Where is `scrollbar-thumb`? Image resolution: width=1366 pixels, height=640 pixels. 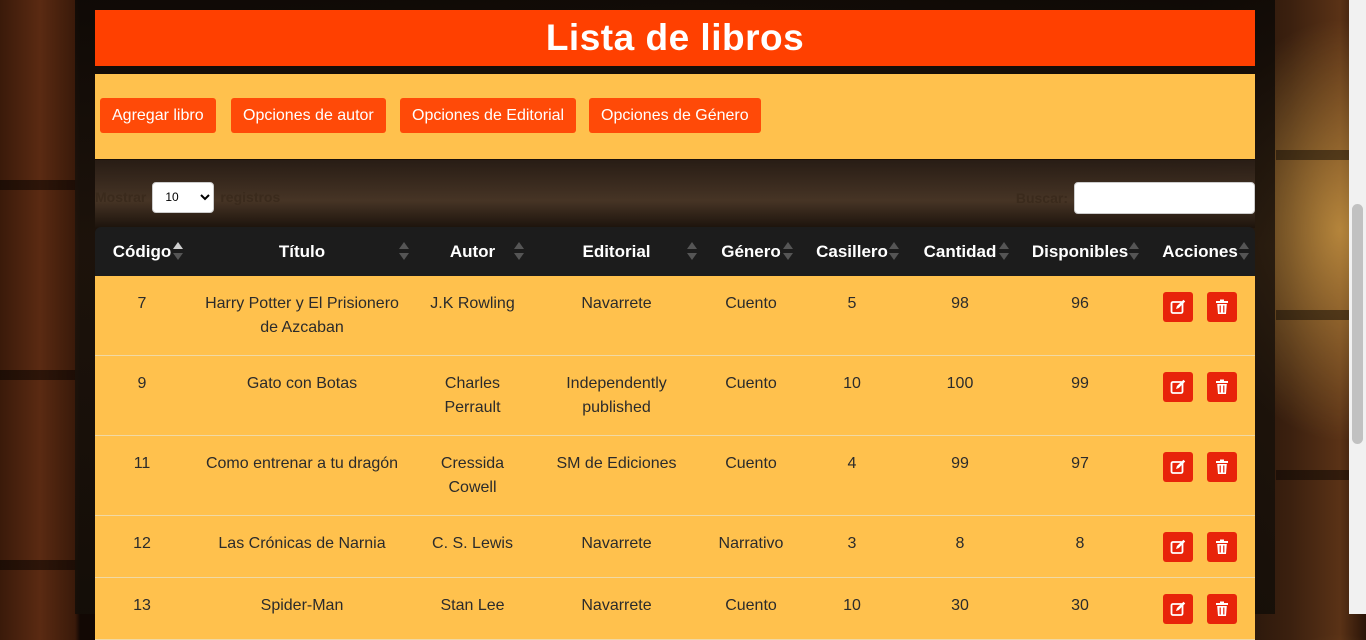 scrollbar-thumb is located at coordinates (1357, 324).